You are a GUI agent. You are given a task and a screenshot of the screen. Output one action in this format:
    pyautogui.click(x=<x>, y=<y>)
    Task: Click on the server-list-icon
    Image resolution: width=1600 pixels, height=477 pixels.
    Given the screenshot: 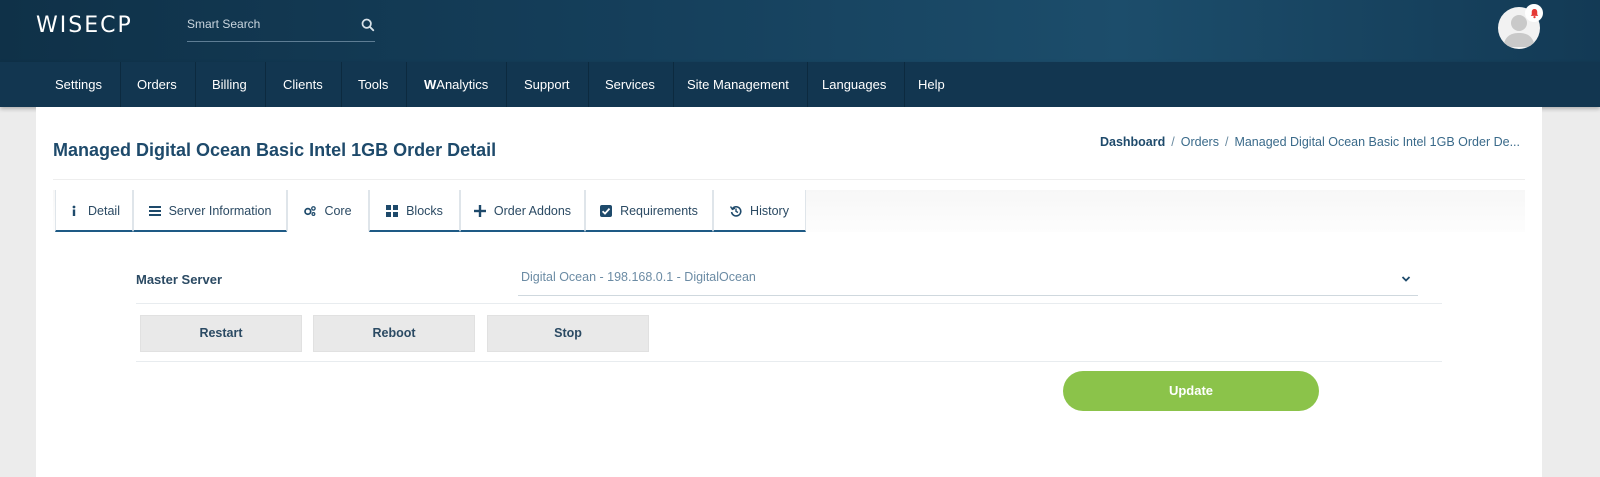 What is the action you would take?
    pyautogui.click(x=154, y=210)
    